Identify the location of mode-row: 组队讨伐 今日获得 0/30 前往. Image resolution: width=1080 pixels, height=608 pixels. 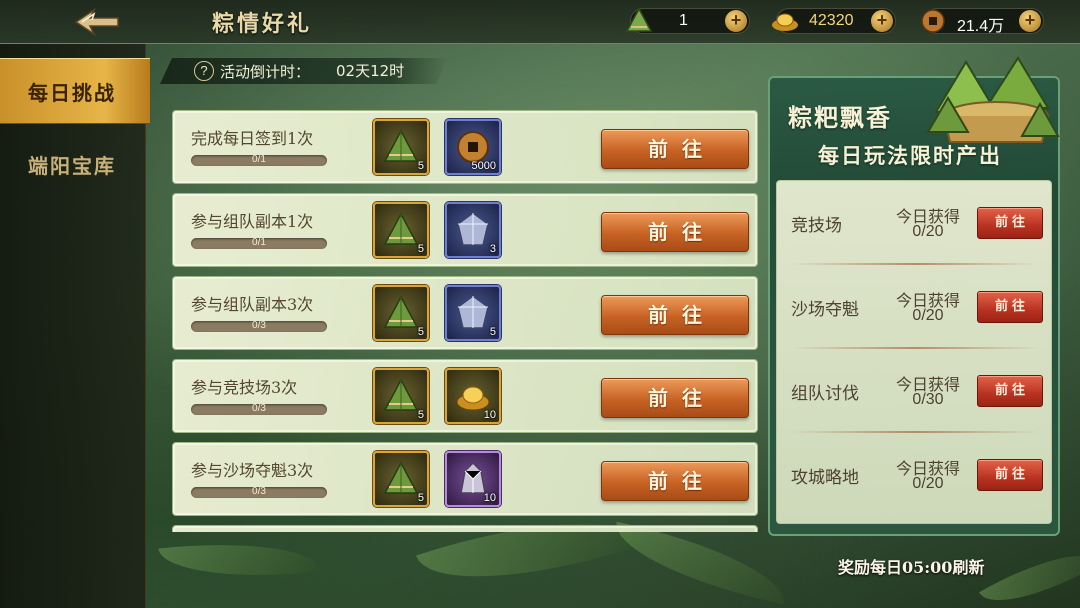
(915, 391).